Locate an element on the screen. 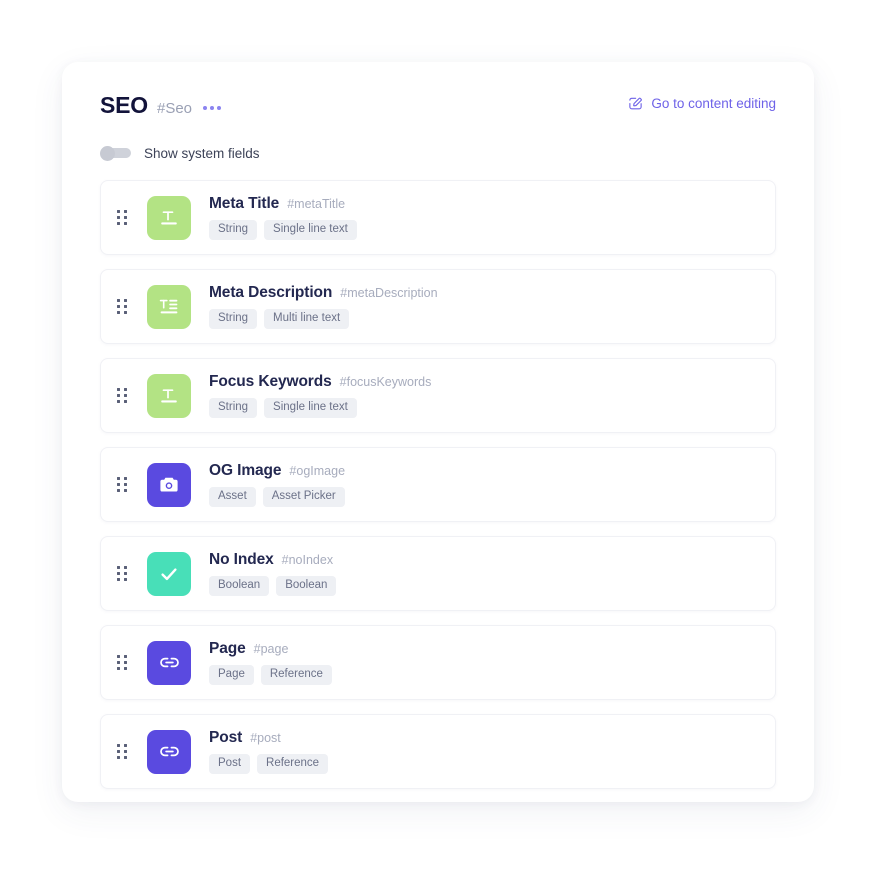  go-to-content-editing-link: Go to content editing is located at coordinates (702, 103).